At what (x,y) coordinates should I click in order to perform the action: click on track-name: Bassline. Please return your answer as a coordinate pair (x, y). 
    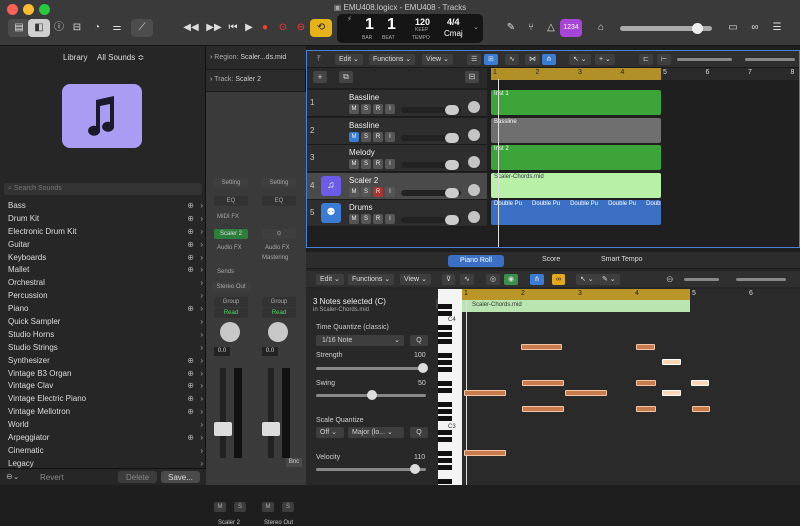
    Looking at the image, I should click on (364, 125).